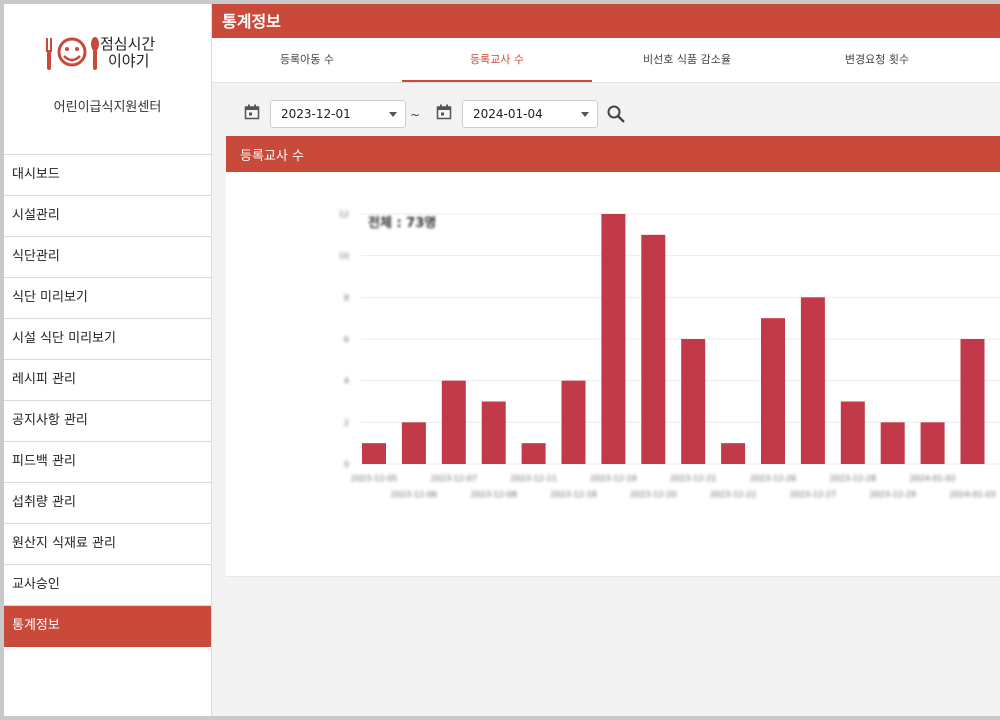 This screenshot has height=720, width=1000. Describe the element at coordinates (613, 154) in the screenshot. I see `card-header: 등록교사 수` at that location.